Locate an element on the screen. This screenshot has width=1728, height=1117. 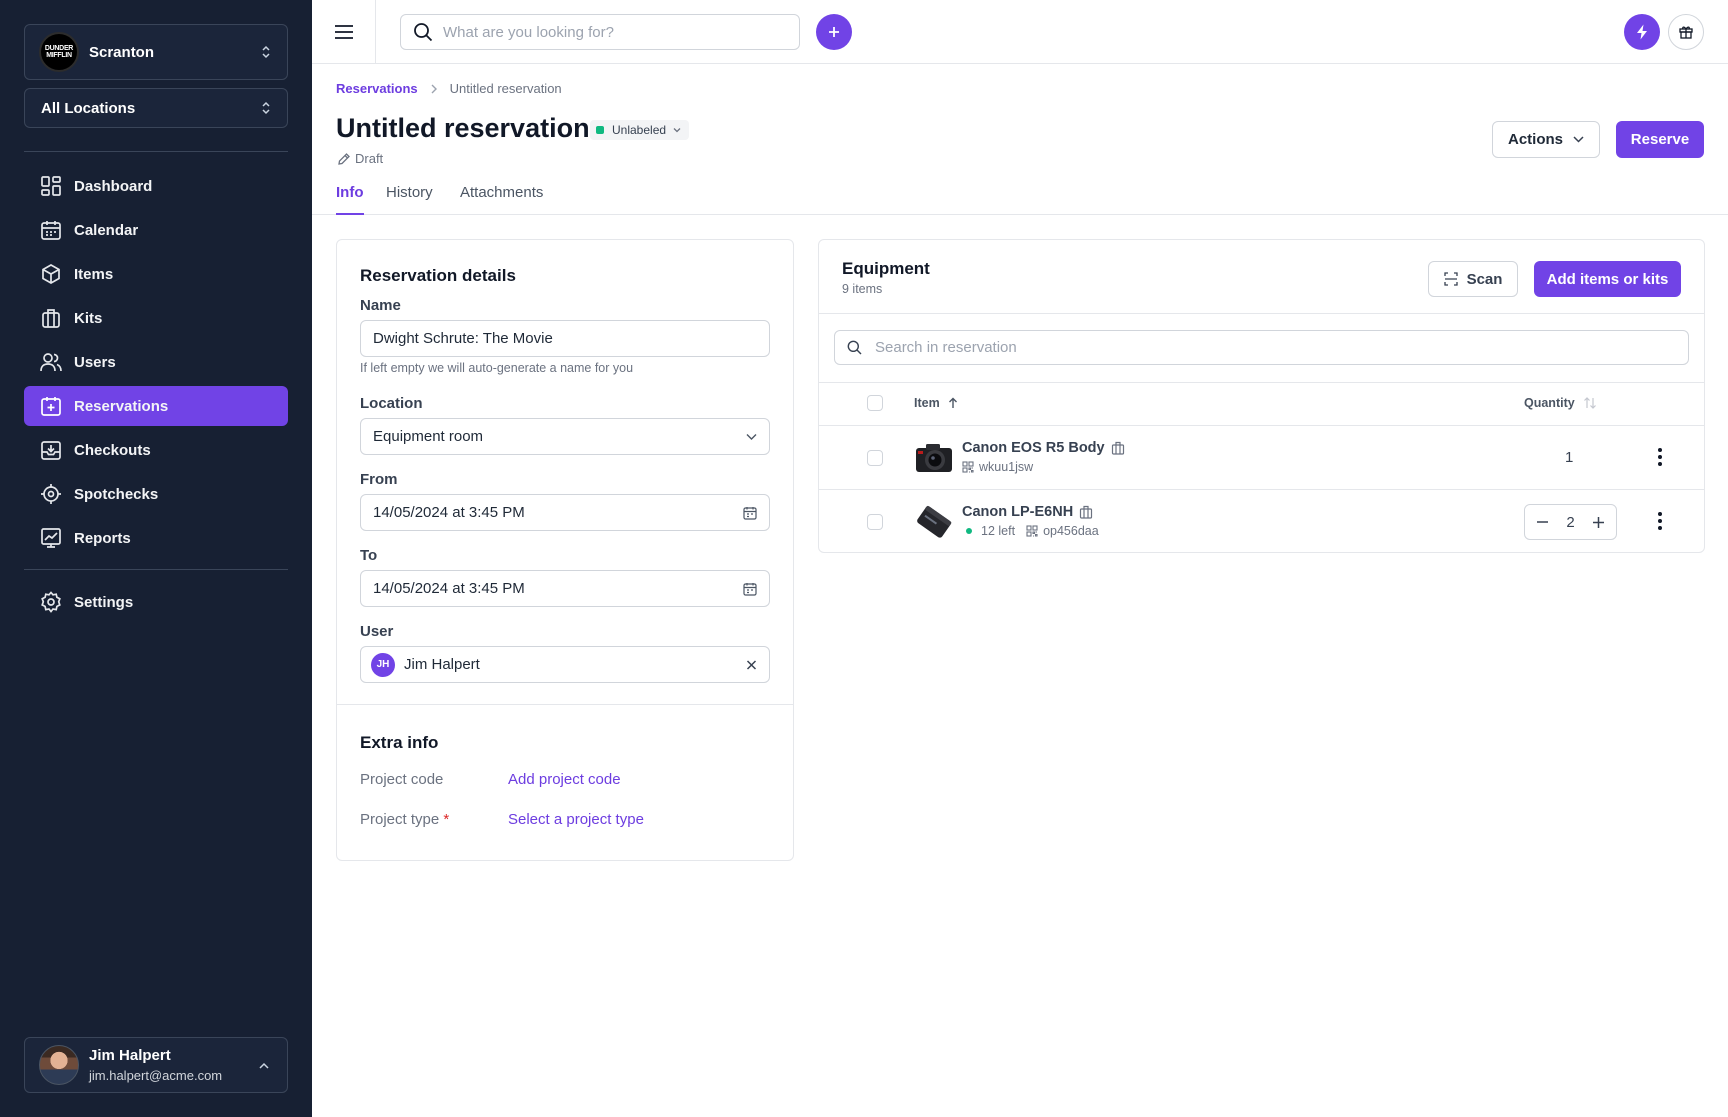
quantity-stepper: 2 is located at coordinates (1570, 522).